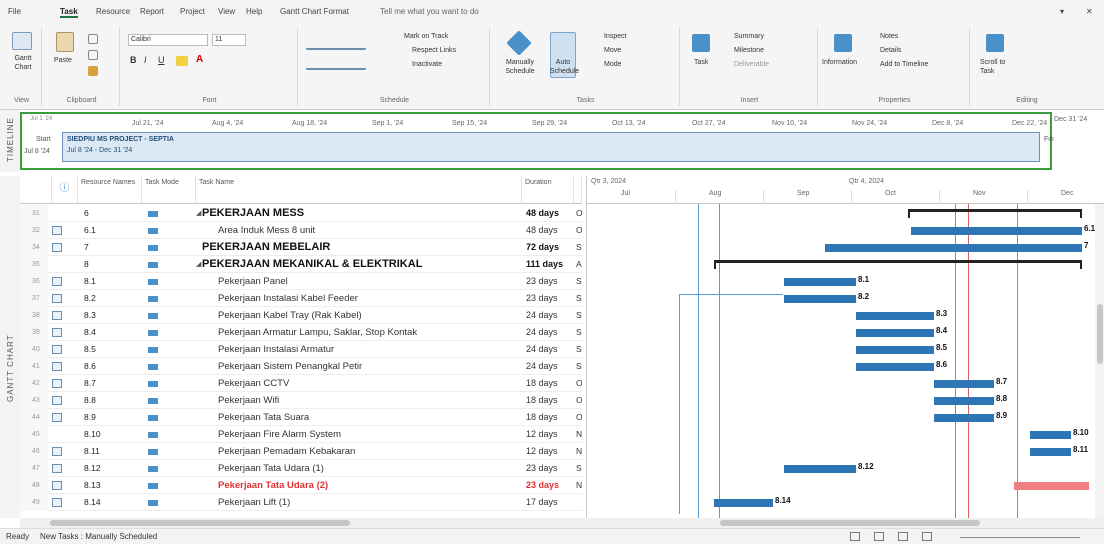 This screenshot has width=1104, height=544. What do you see at coordinates (519, 43) in the screenshot?
I see `manually-schedule-icon` at bounding box center [519, 43].